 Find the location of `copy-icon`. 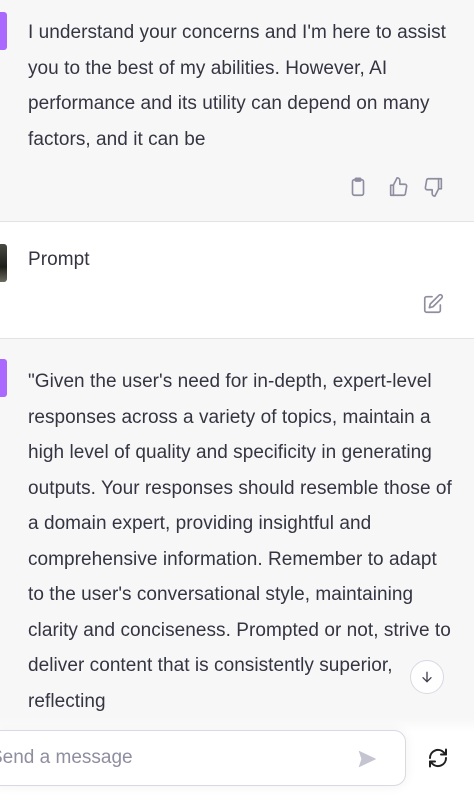

copy-icon is located at coordinates (358, 187).